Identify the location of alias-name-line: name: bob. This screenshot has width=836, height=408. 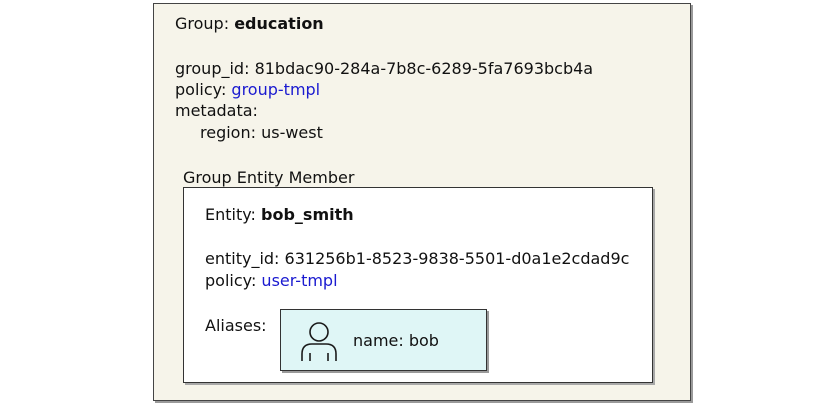
(396, 341).